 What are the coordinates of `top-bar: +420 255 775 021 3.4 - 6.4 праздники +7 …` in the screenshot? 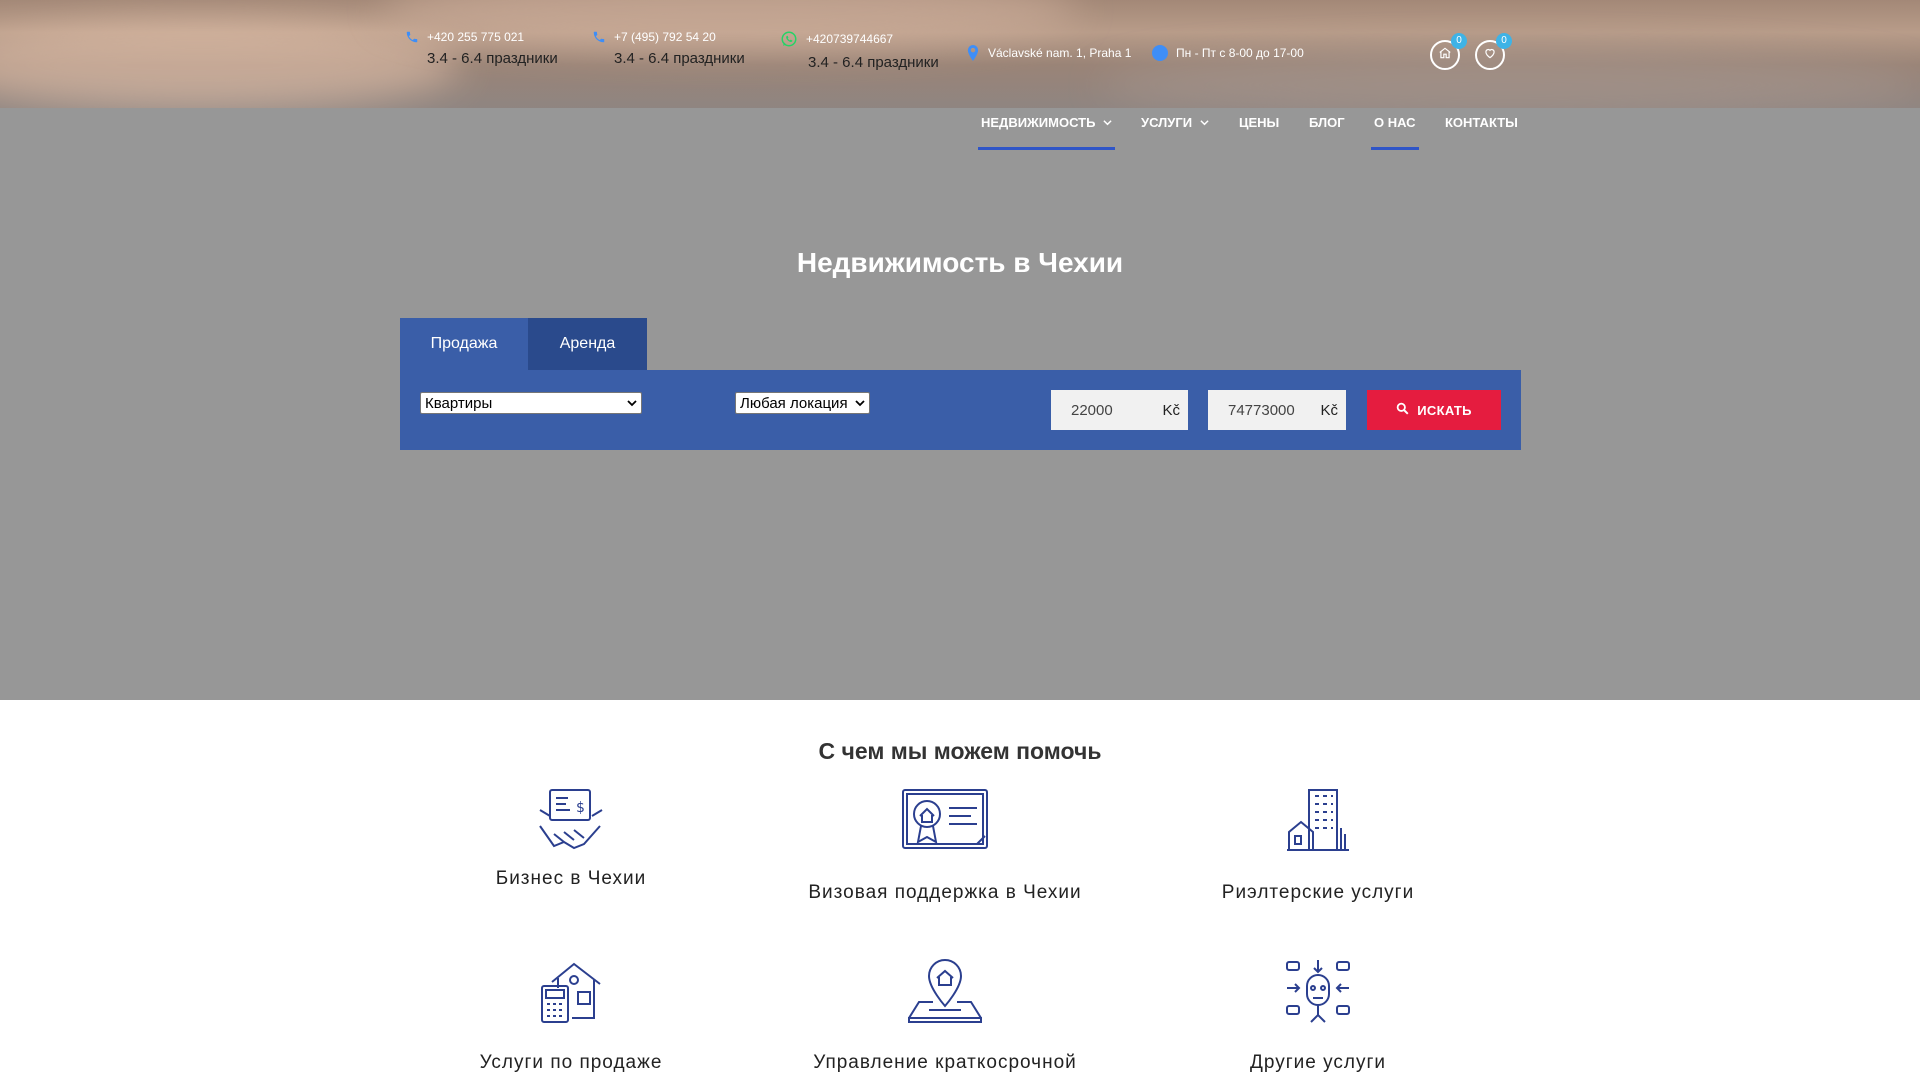 It's located at (960, 54).